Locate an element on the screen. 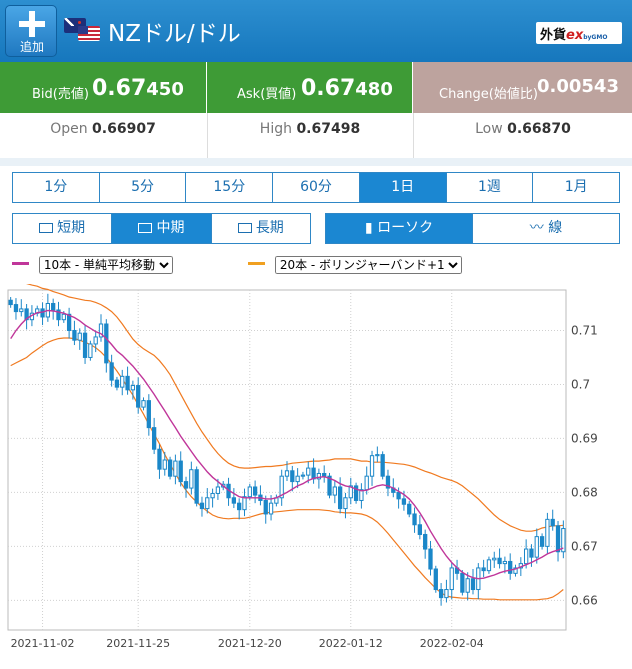 This screenshot has height=669, width=632. range-short-button: 短期 is located at coordinates (63, 228).